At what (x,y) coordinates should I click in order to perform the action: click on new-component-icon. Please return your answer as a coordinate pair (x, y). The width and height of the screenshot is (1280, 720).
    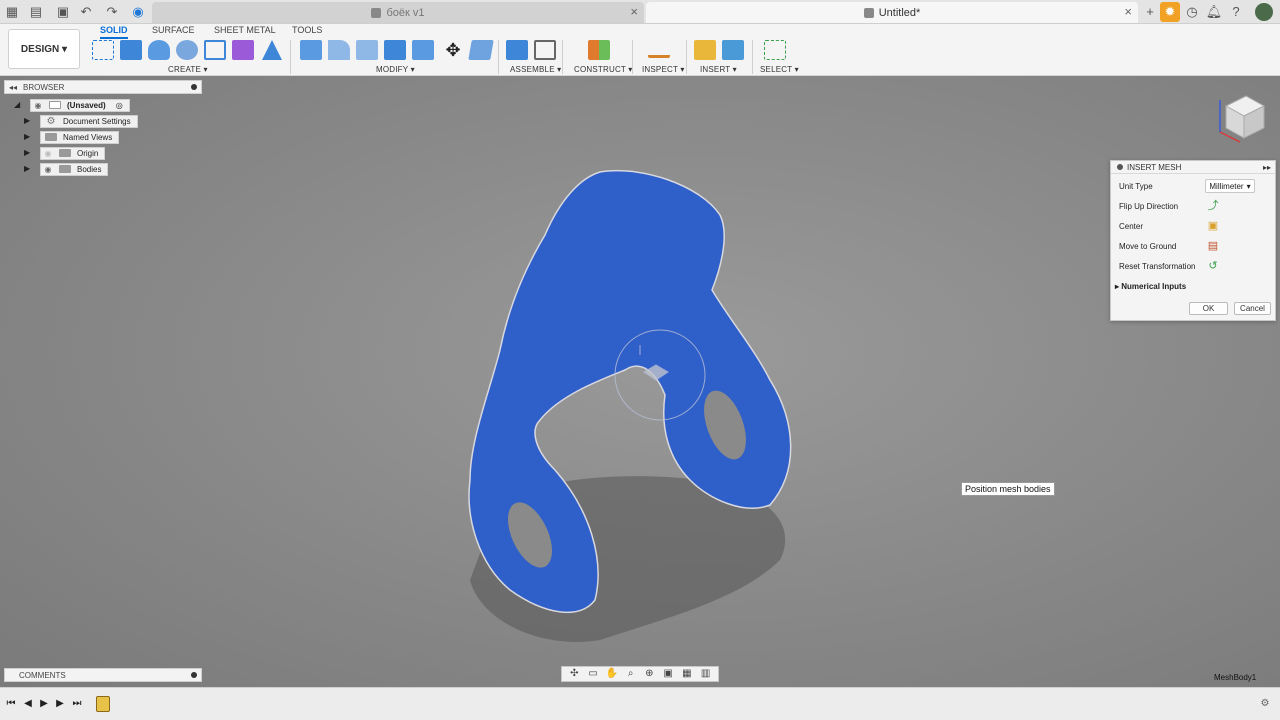
    Looking at the image, I should click on (517, 50).